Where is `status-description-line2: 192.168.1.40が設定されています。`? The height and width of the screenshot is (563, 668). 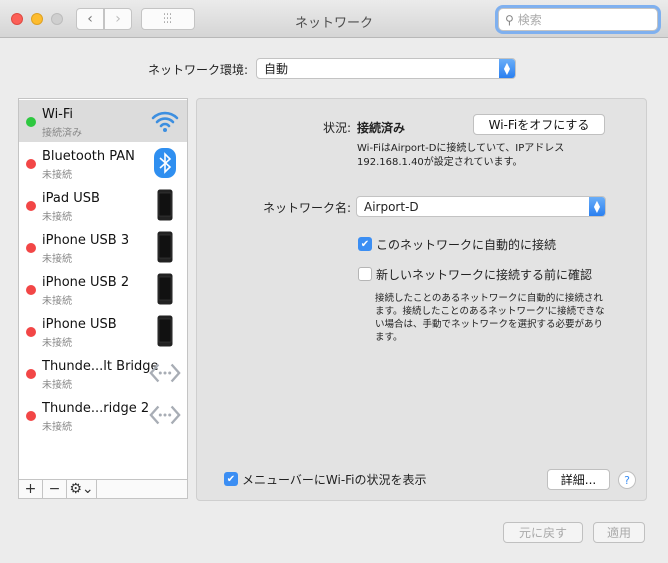 status-description-line2: 192.168.1.40が設定されています。 is located at coordinates (440, 162).